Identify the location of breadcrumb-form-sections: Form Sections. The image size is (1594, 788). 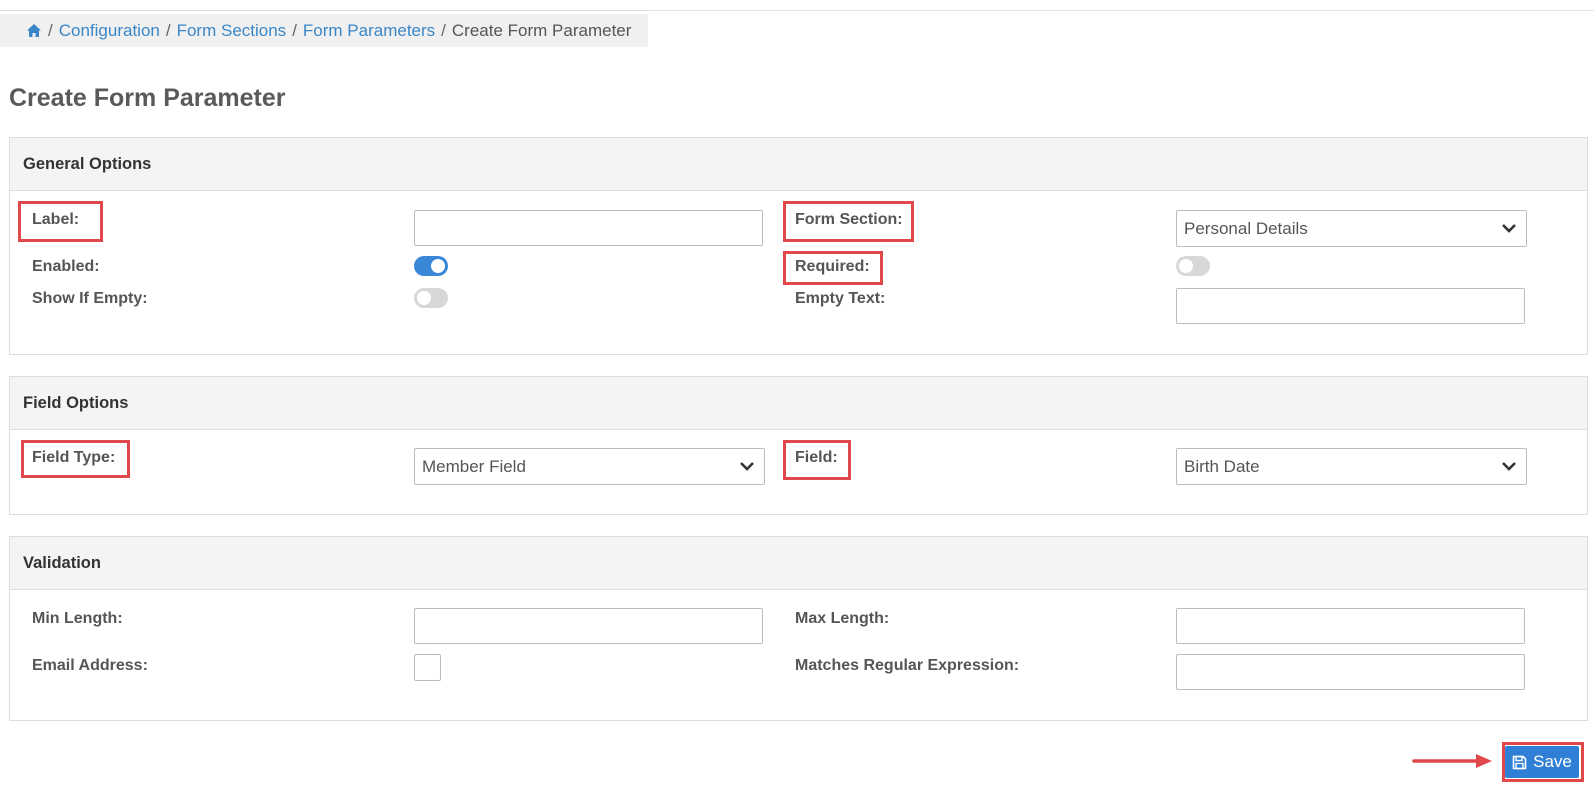
(232, 31).